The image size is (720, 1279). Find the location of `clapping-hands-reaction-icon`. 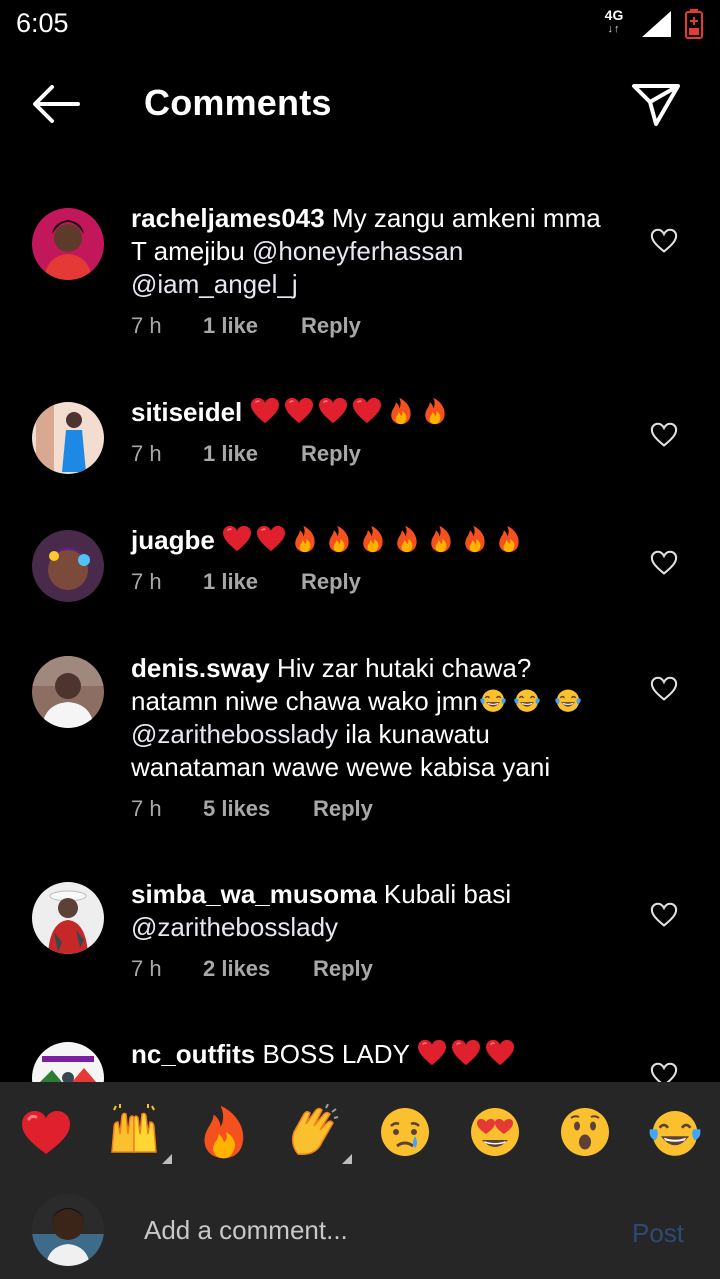

clapping-hands-reaction-icon is located at coordinates (319, 1133).